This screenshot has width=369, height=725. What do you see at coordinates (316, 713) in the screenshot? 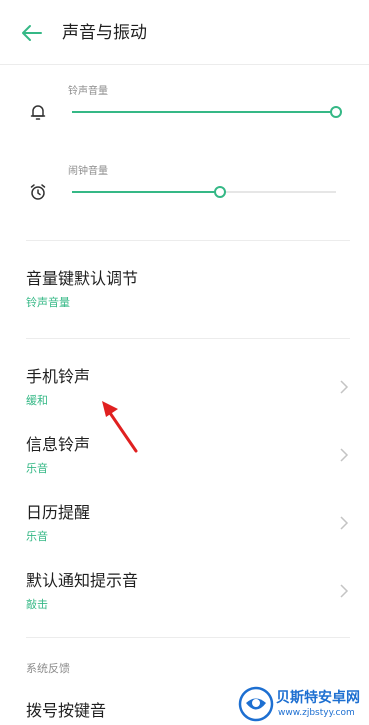
I see `watermark-url: www.zjbstyy.com` at bounding box center [316, 713].